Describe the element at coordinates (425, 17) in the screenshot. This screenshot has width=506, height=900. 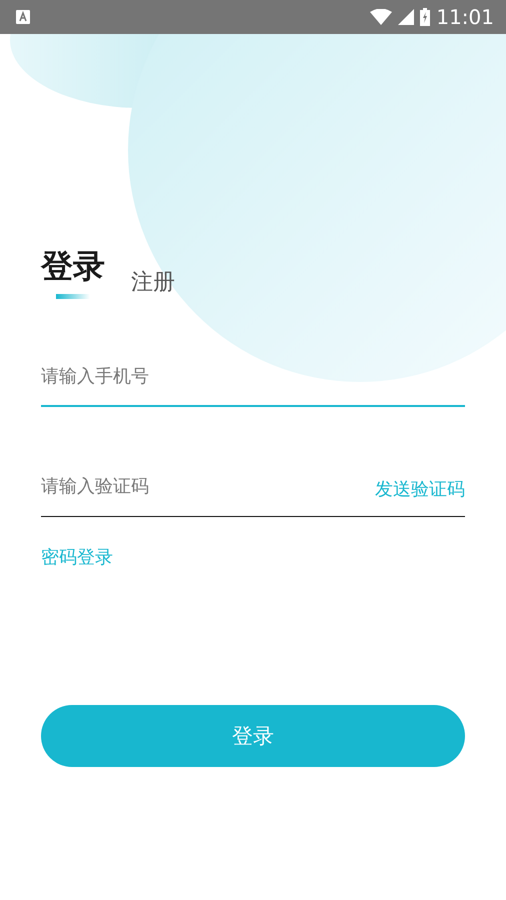
I see `battery-icon` at that location.